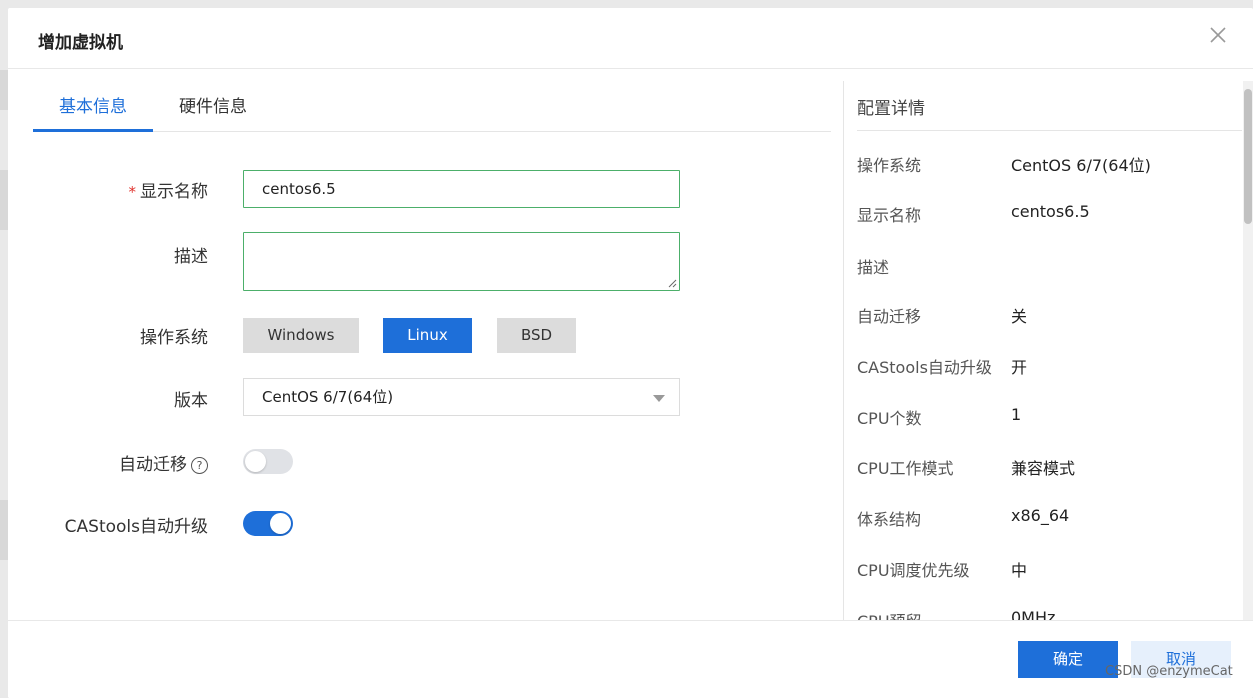 Image resolution: width=1253 pixels, height=698 pixels. Describe the element at coordinates (461, 189) in the screenshot. I see `display-name-input: centos6.5` at that location.